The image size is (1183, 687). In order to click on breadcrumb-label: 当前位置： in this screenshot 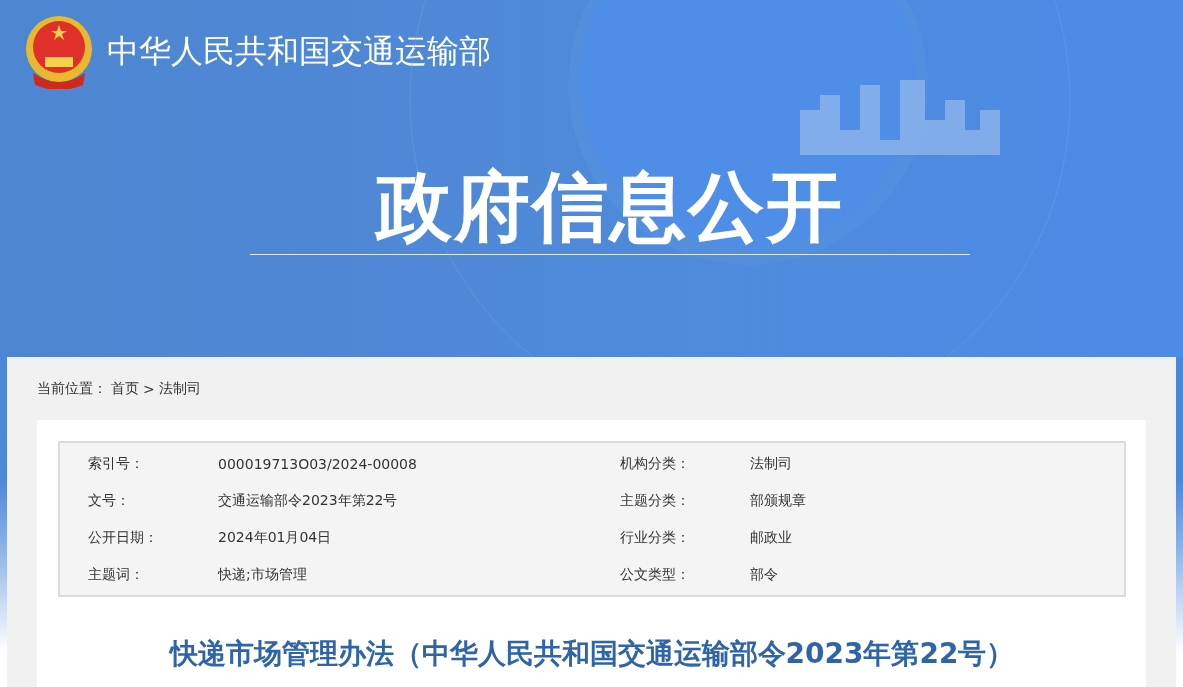, I will do `click(72, 389)`.